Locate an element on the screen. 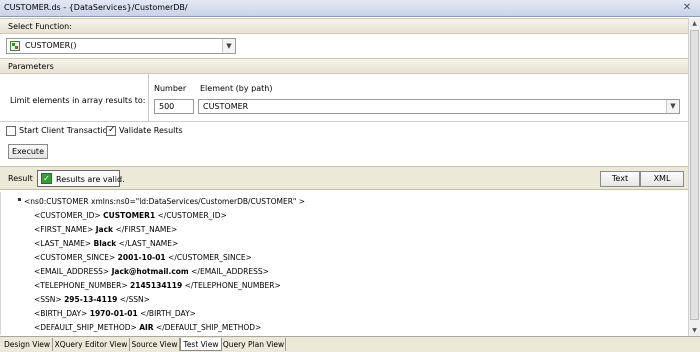  validation-status-badge: ✓ Results are valid. is located at coordinates (81, 178).